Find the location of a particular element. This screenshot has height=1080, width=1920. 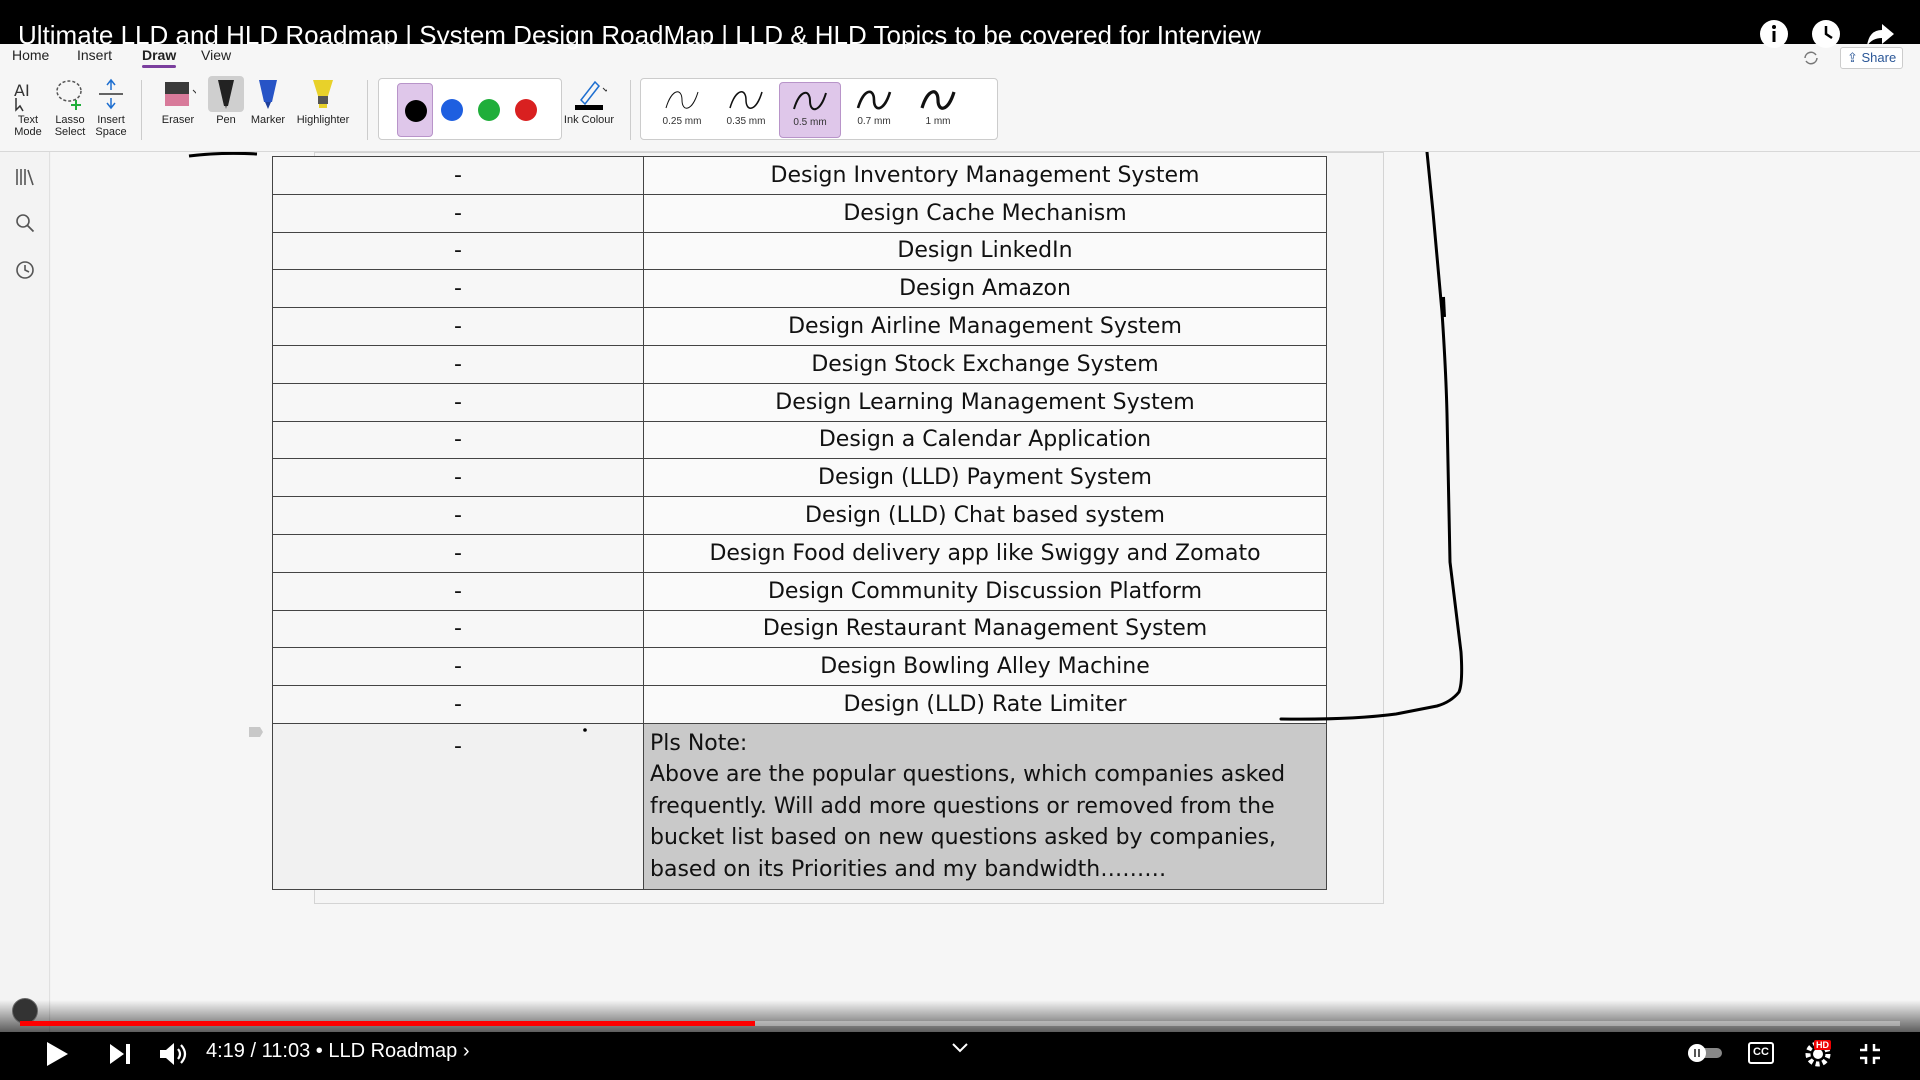

thickness-option-selected: 0.5 mm is located at coordinates (810, 110).